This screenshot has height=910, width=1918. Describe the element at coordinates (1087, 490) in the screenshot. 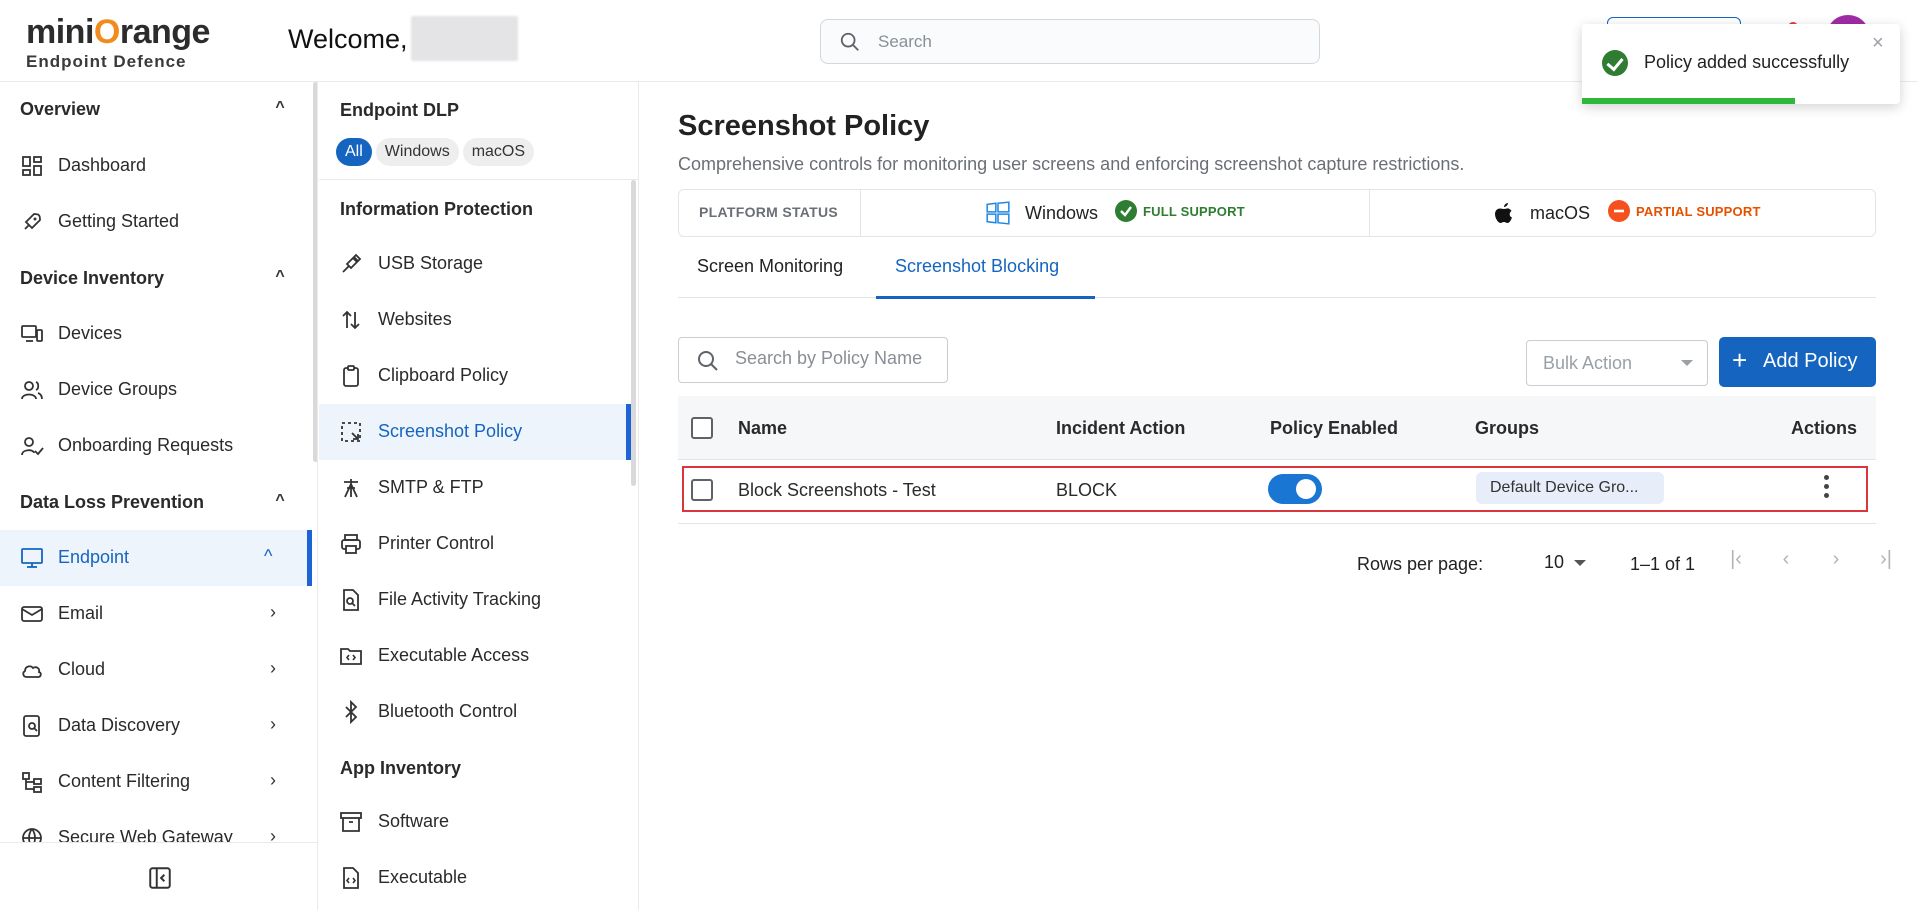

I see `incident-action: BLOCK` at that location.